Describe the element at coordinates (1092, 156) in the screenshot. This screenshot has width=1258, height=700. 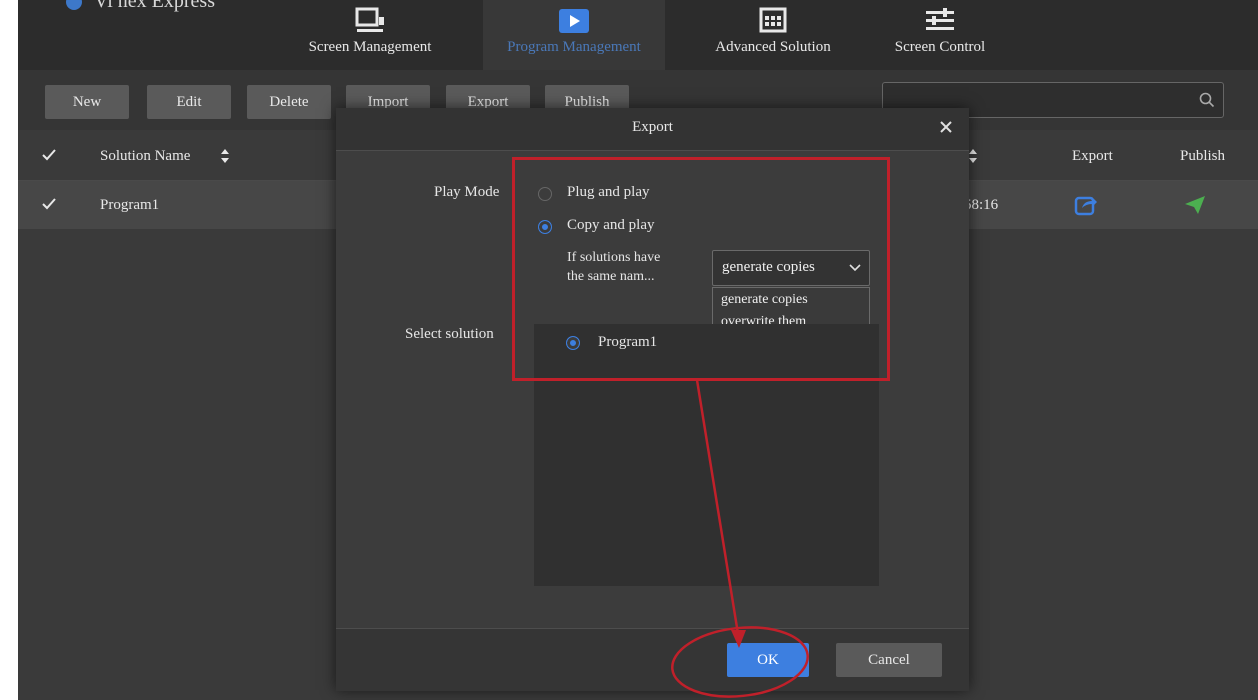
I see `column-export: Export` at that location.